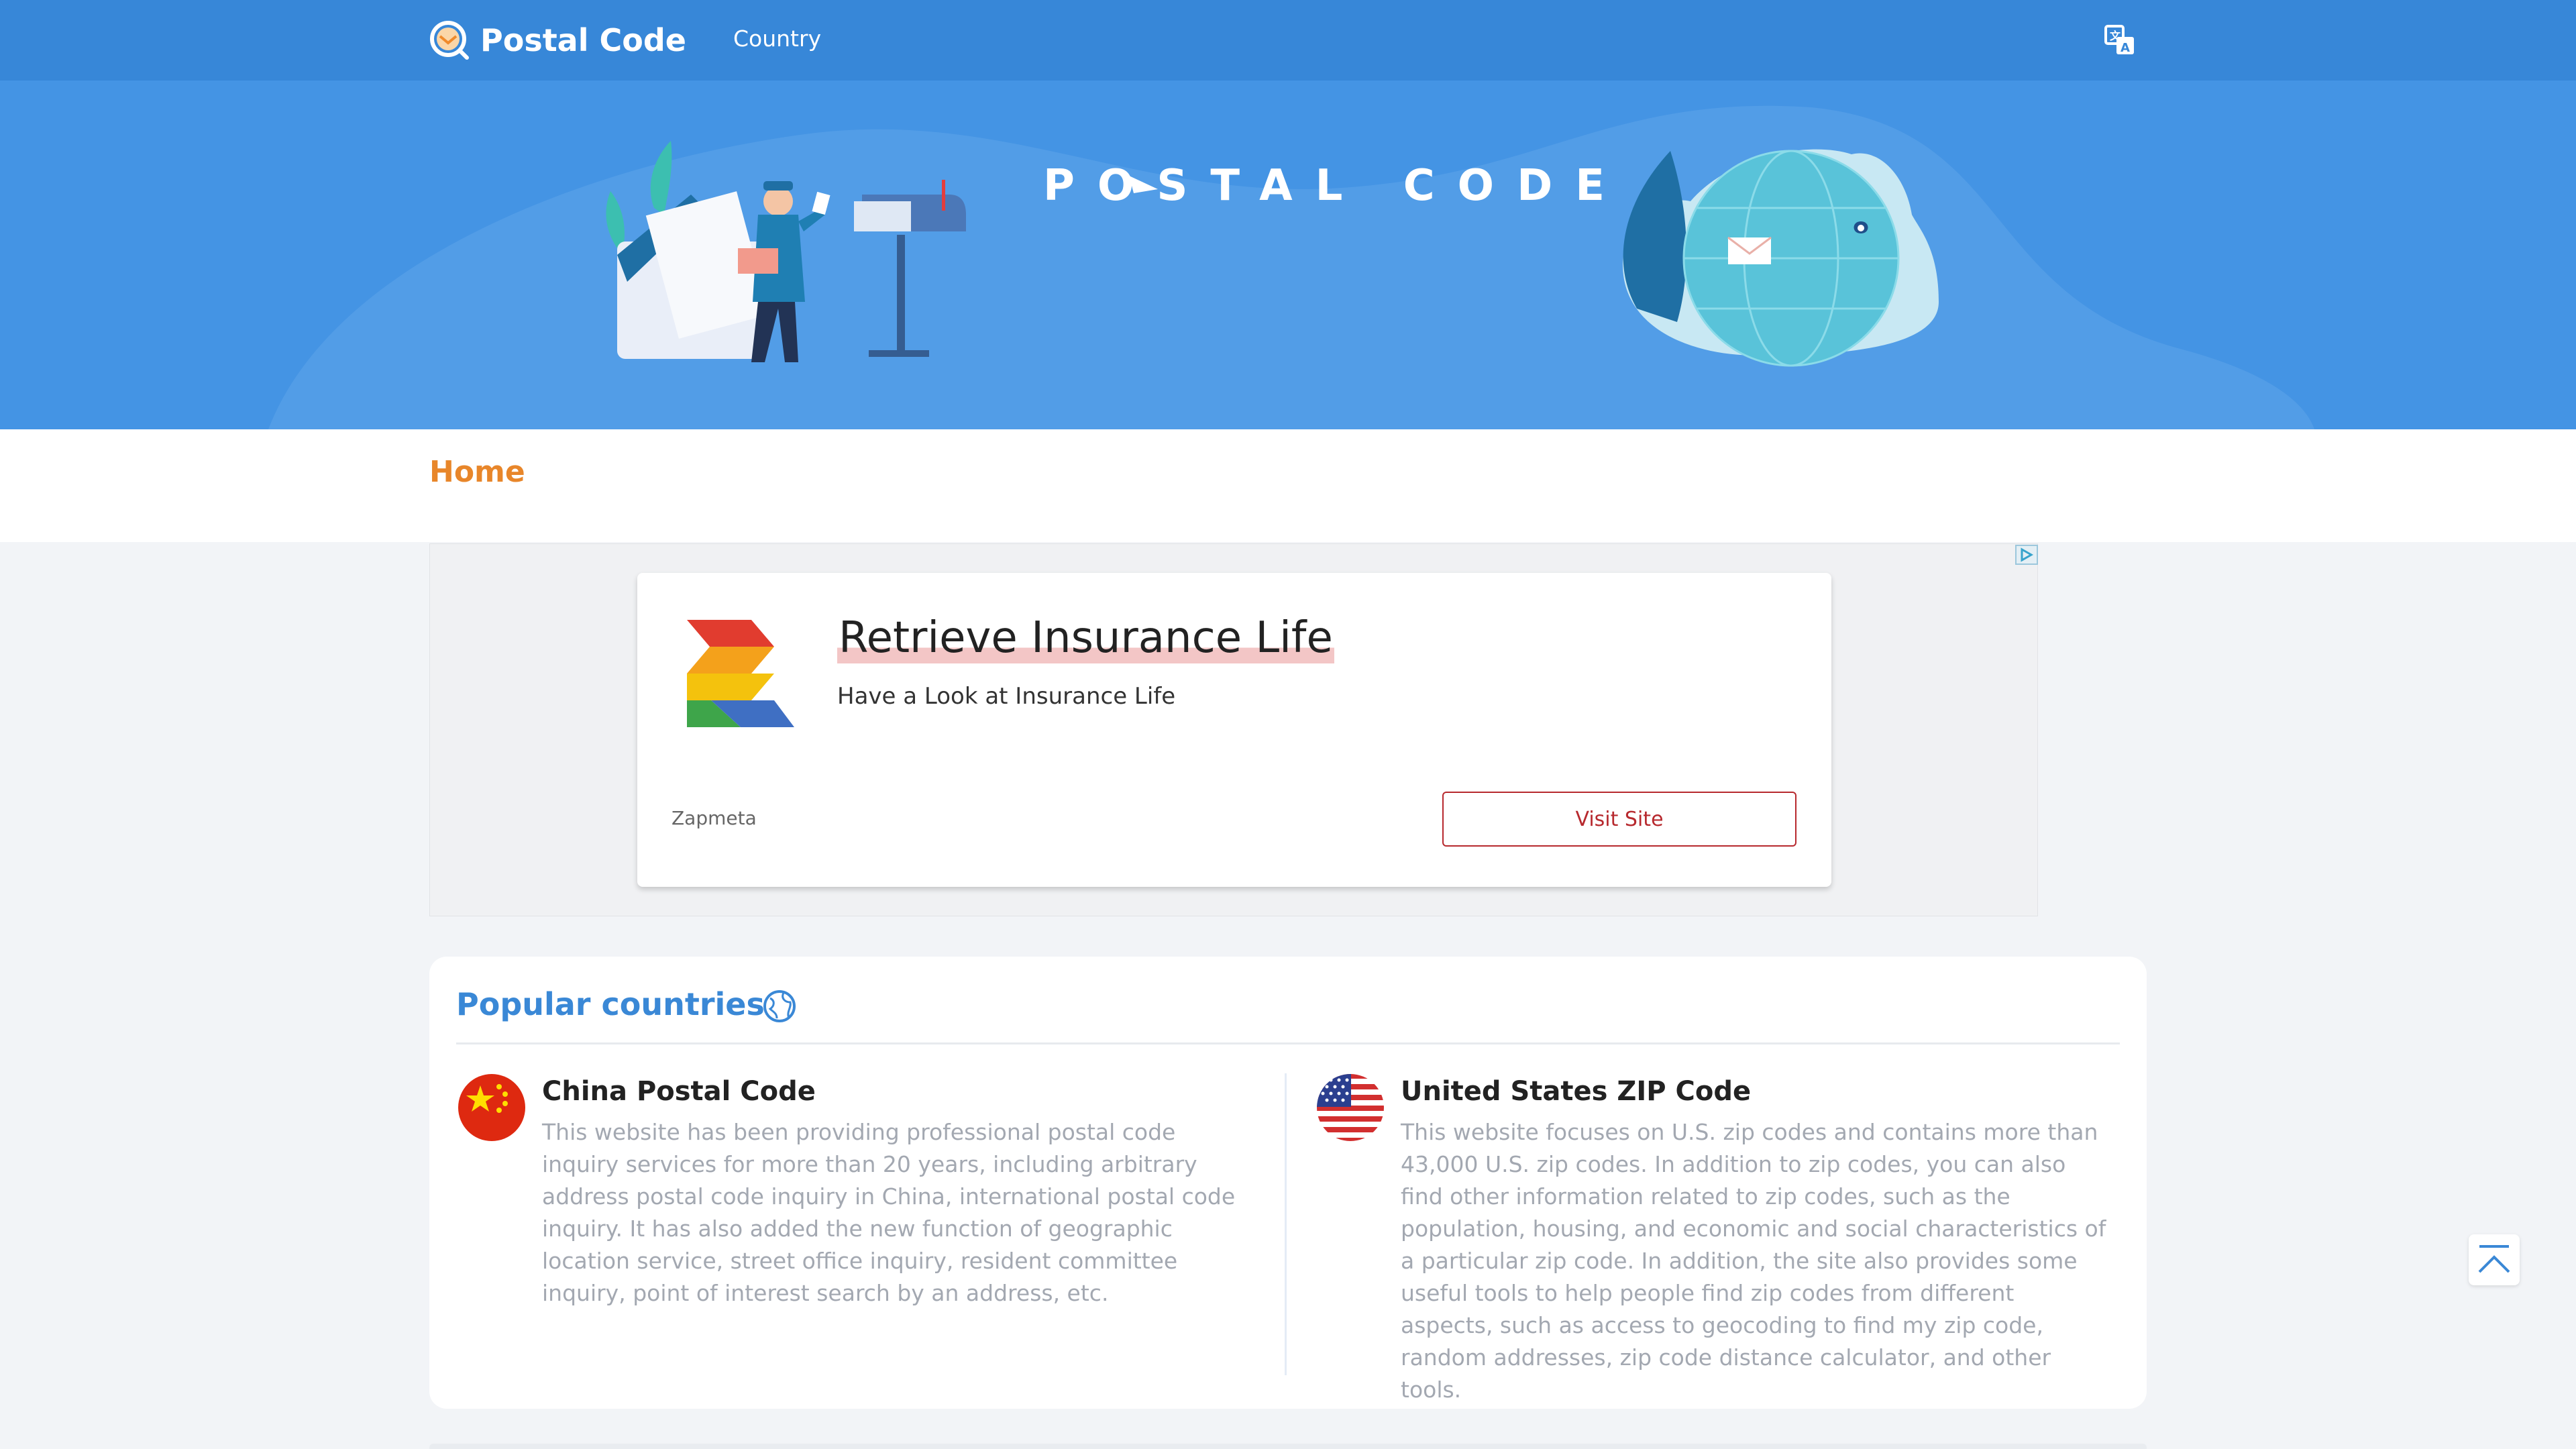 The height and width of the screenshot is (1449, 2576). What do you see at coordinates (1335, 186) in the screenshot?
I see `hero-title: POSTAL CODE` at bounding box center [1335, 186].